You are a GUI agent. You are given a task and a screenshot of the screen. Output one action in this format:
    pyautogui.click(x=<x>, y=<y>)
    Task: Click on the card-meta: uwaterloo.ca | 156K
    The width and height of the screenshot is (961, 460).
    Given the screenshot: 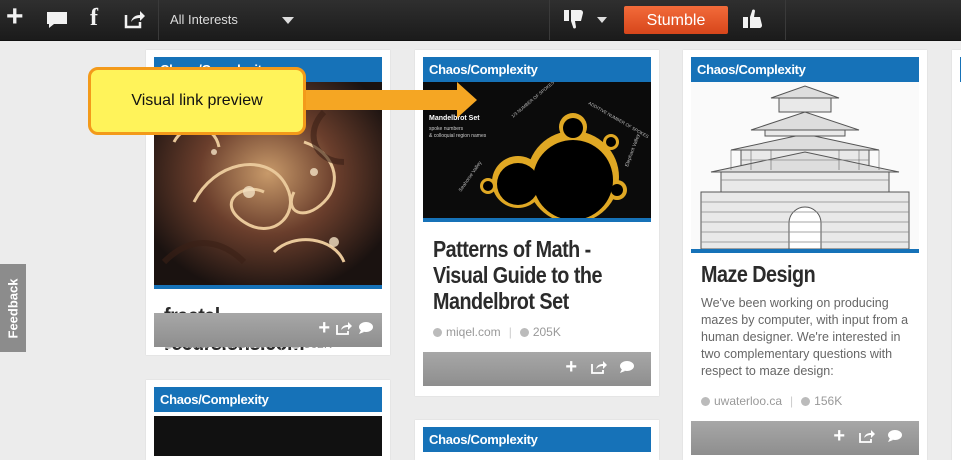 What is the action you would take?
    pyautogui.click(x=771, y=401)
    